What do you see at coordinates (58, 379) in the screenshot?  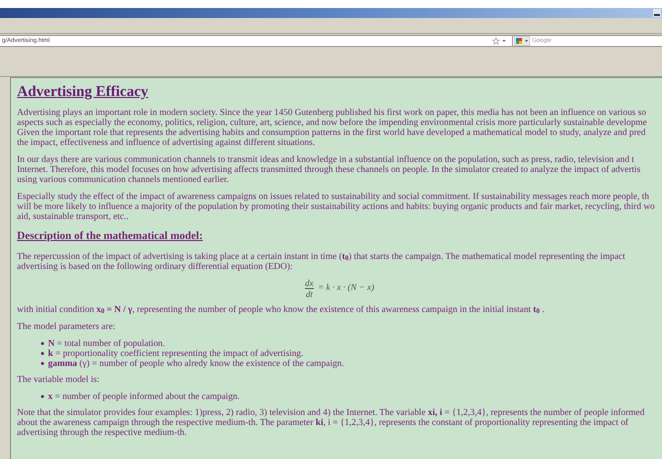 I see `paragraph: The variable model is:` at bounding box center [58, 379].